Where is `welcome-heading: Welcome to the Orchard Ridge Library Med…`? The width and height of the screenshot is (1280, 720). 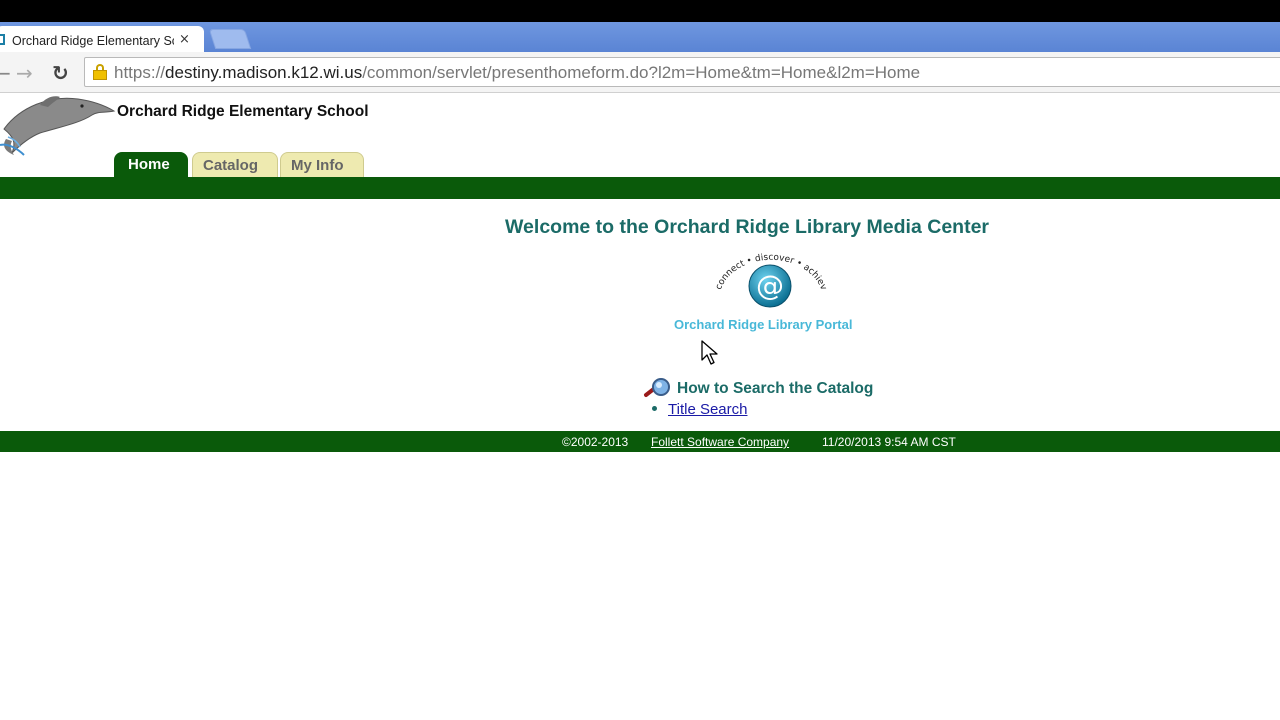
welcome-heading: Welcome to the Orchard Ridge Library Med… is located at coordinates (747, 227).